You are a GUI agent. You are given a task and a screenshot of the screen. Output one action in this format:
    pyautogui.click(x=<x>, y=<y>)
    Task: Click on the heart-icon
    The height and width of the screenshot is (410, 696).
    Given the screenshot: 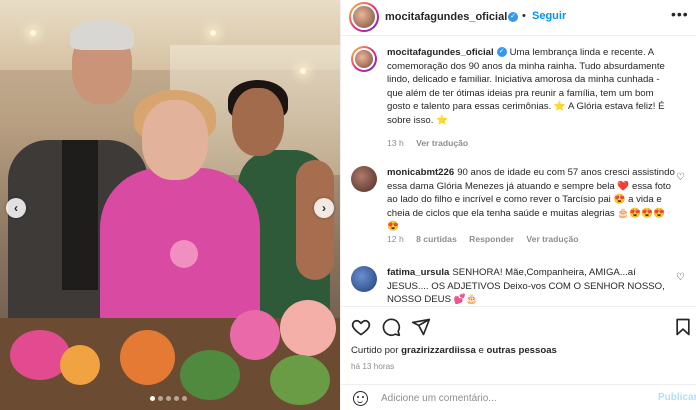 What is the action you would take?
    pyautogui.click(x=361, y=327)
    